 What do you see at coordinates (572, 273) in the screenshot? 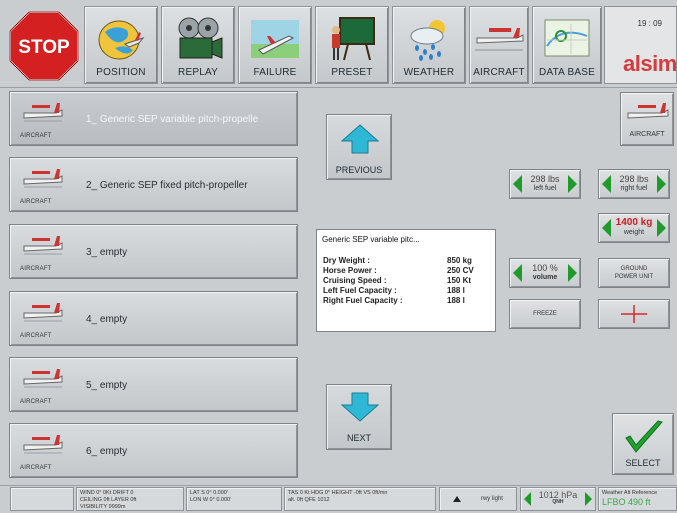
I see `increase-volume-icon` at bounding box center [572, 273].